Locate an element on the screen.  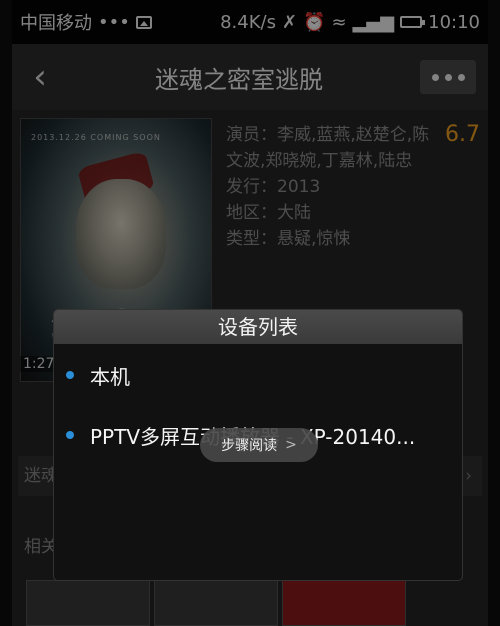
step-reading-button: 步骤阅读 > is located at coordinates (259, 445).